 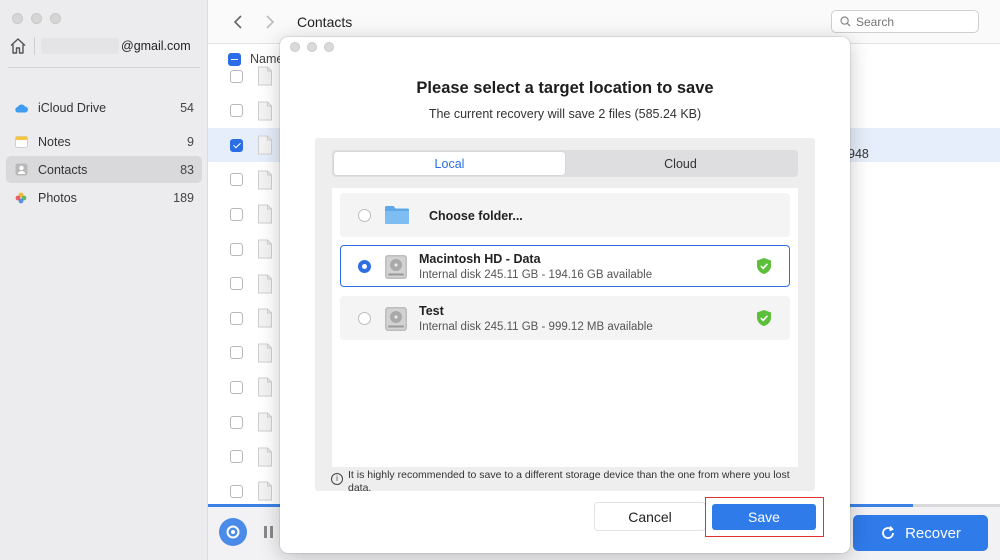 I want to click on search-icon, so click(x=845, y=21).